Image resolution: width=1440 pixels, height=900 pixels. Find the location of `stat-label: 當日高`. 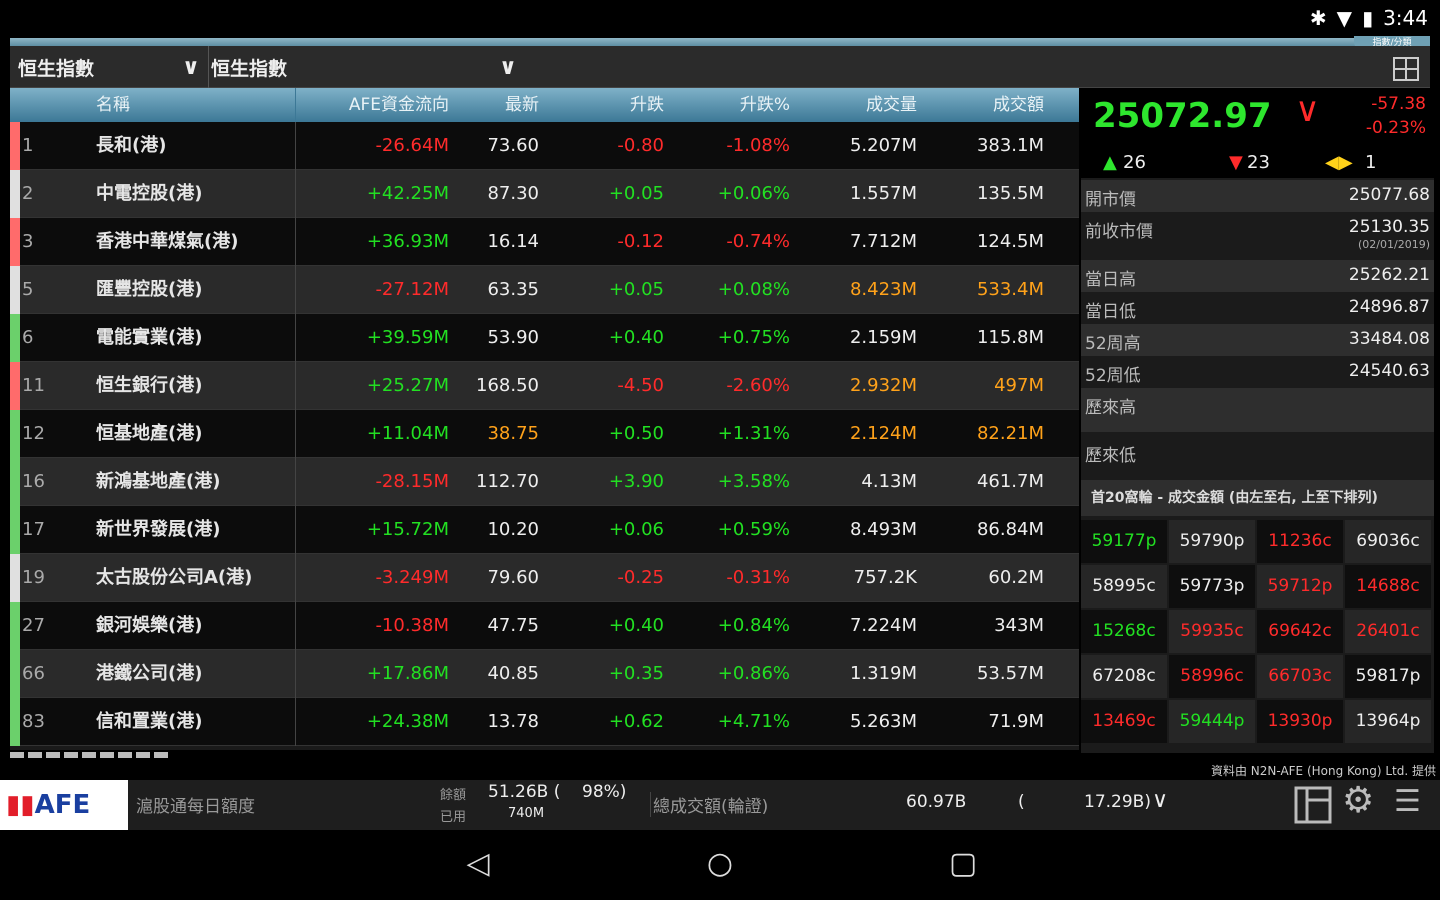

stat-label: 當日高 is located at coordinates (1110, 280).